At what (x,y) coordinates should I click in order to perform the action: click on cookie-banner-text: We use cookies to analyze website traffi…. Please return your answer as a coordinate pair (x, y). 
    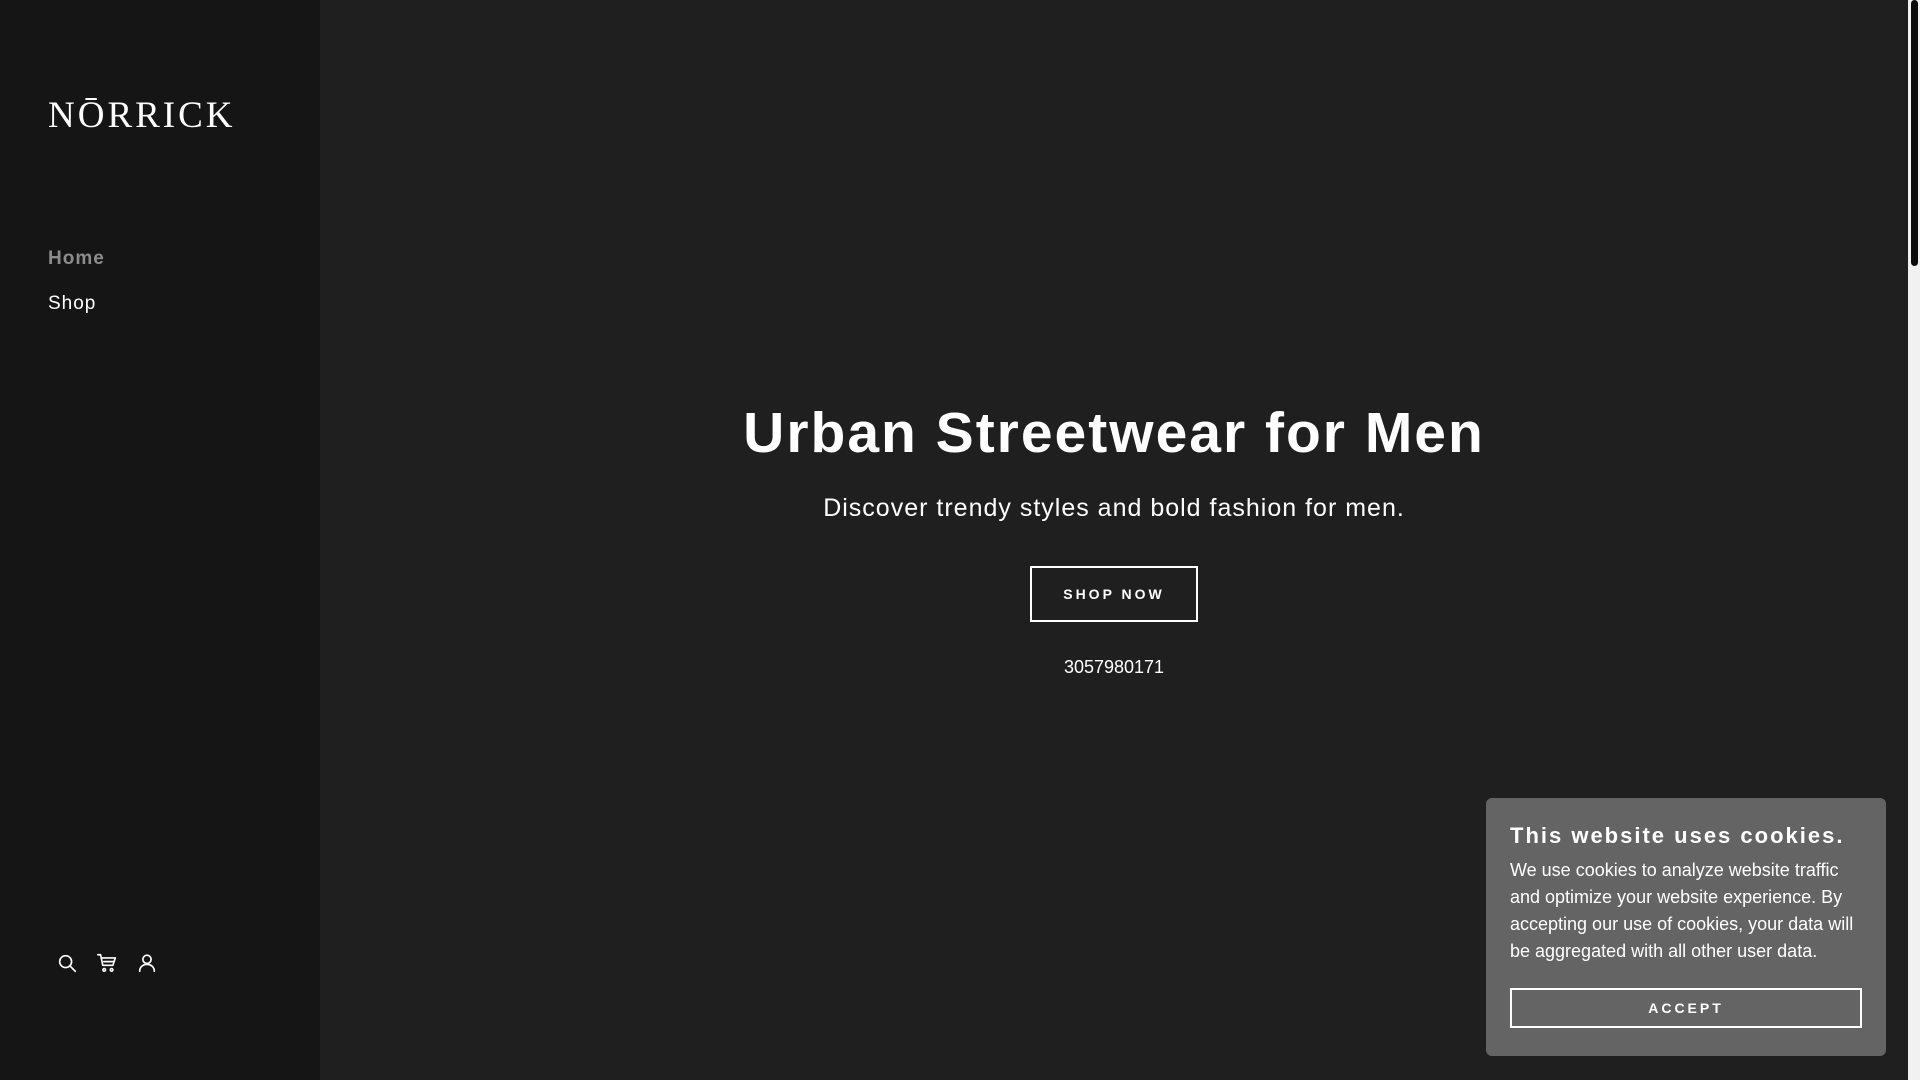
    Looking at the image, I should click on (1682, 910).